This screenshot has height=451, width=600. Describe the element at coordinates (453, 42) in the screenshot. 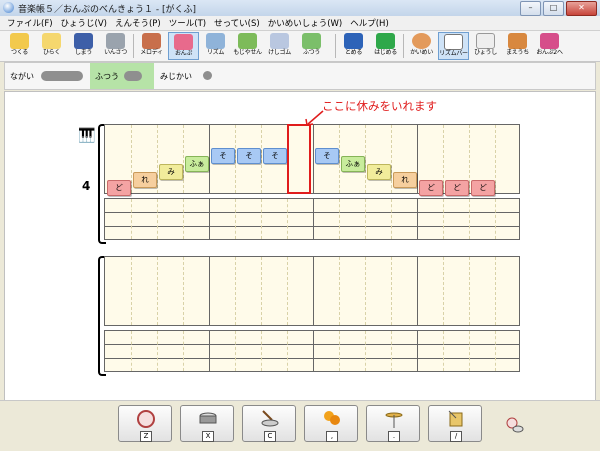

I see `rhythm-bar-icon` at that location.